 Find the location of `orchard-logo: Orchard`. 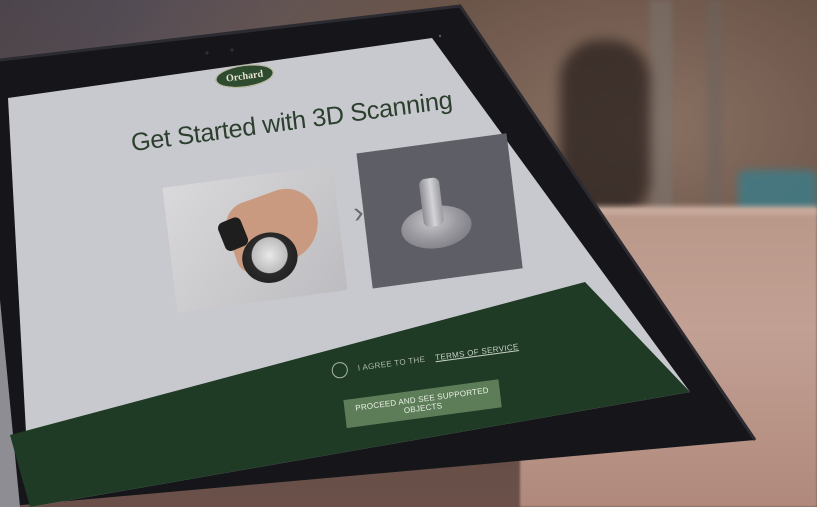

orchard-logo: Orchard is located at coordinates (244, 76).